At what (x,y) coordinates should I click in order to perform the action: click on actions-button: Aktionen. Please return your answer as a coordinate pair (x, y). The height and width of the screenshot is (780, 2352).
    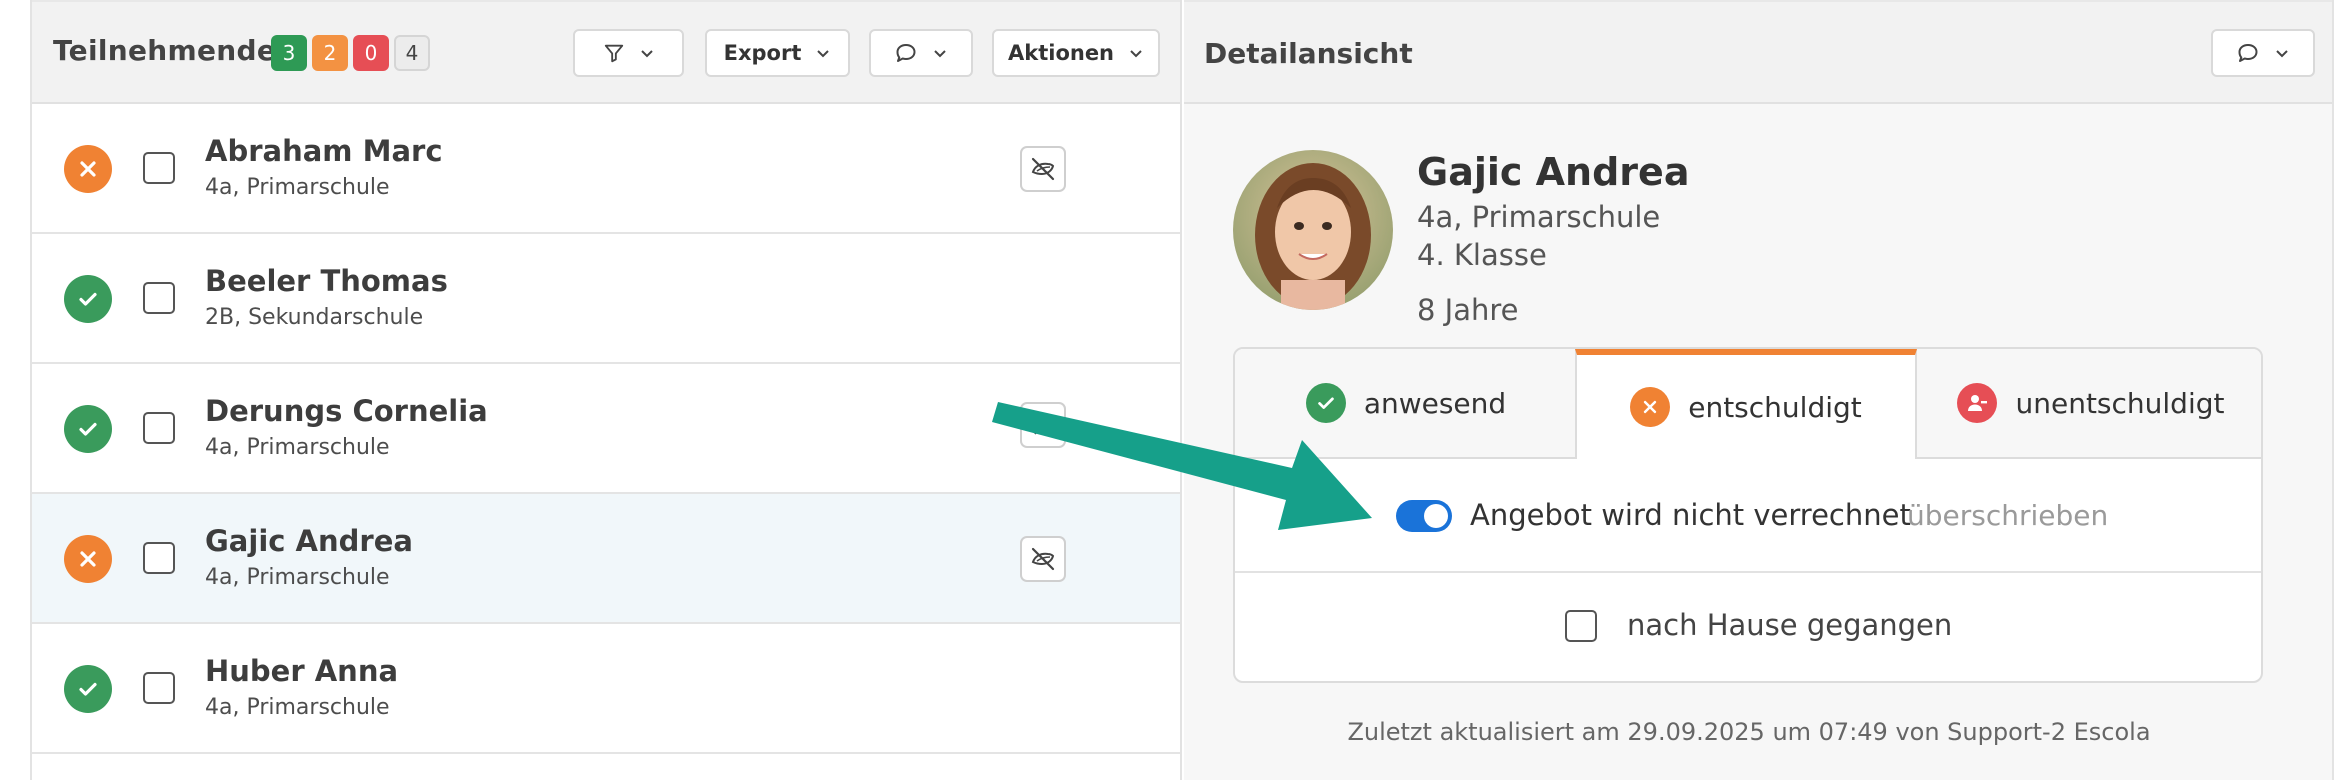
    Looking at the image, I should click on (1076, 53).